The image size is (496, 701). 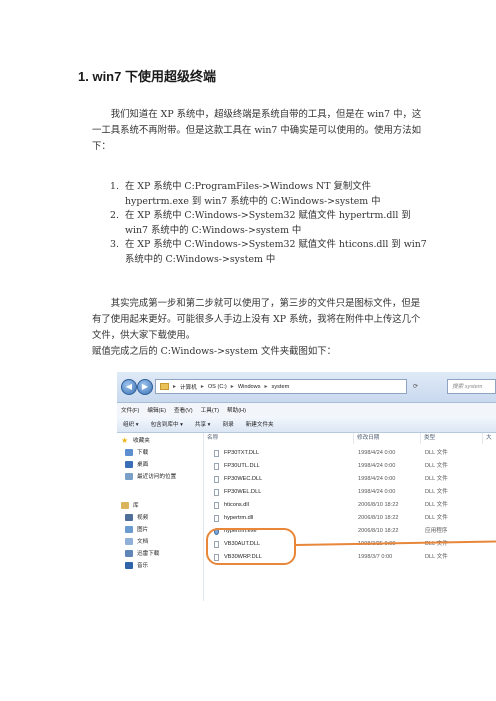 What do you see at coordinates (239, 518) in the screenshot?
I see `file-name: hypertrm.dll` at bounding box center [239, 518].